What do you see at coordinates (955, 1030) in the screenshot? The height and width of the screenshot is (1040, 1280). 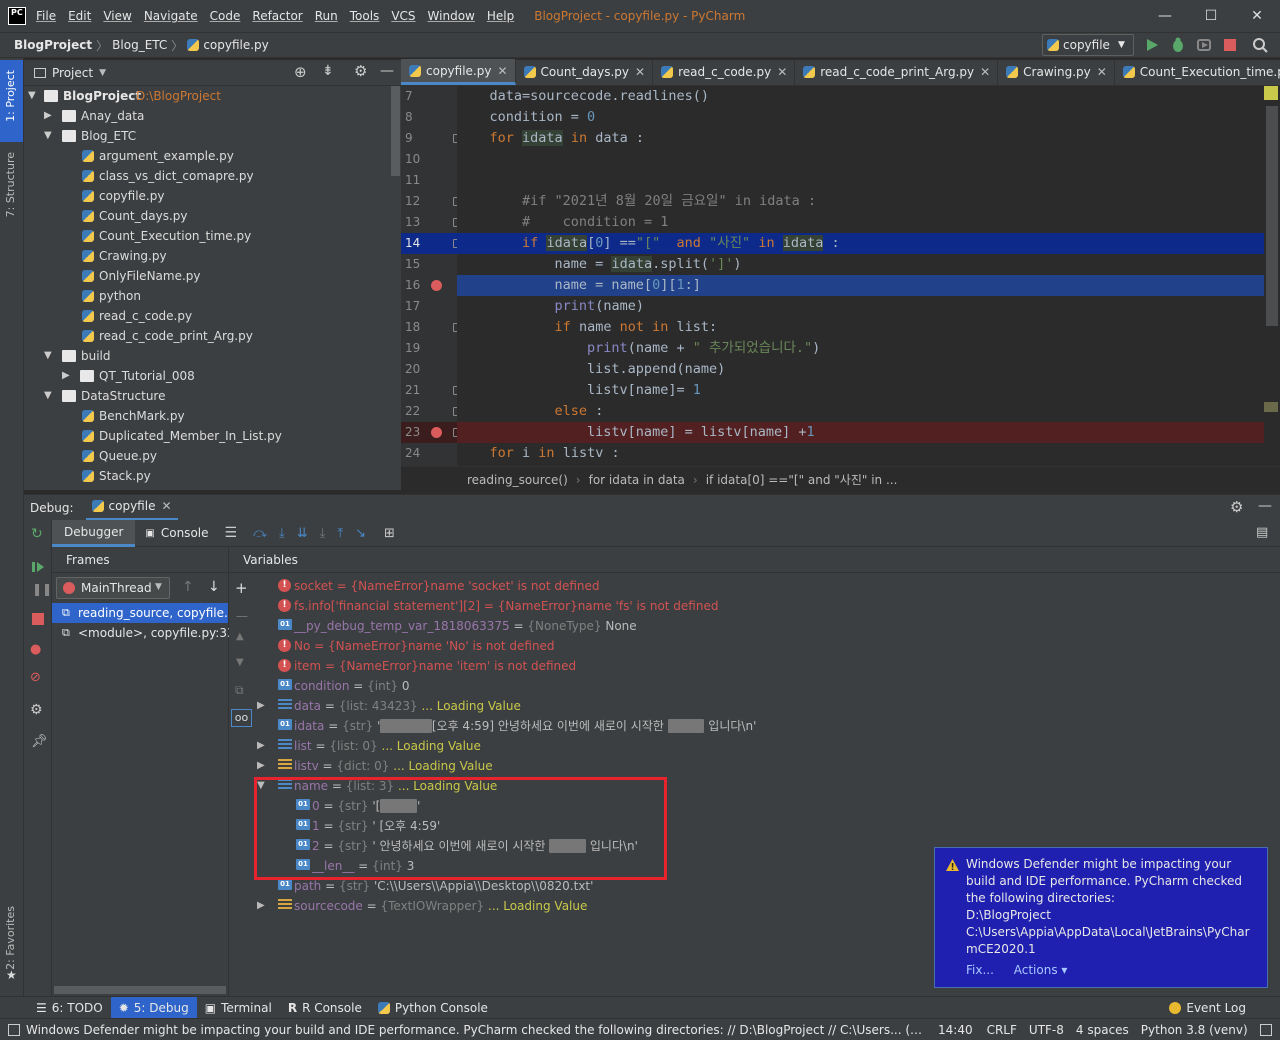 I see `caret-position: 14:40` at bounding box center [955, 1030].